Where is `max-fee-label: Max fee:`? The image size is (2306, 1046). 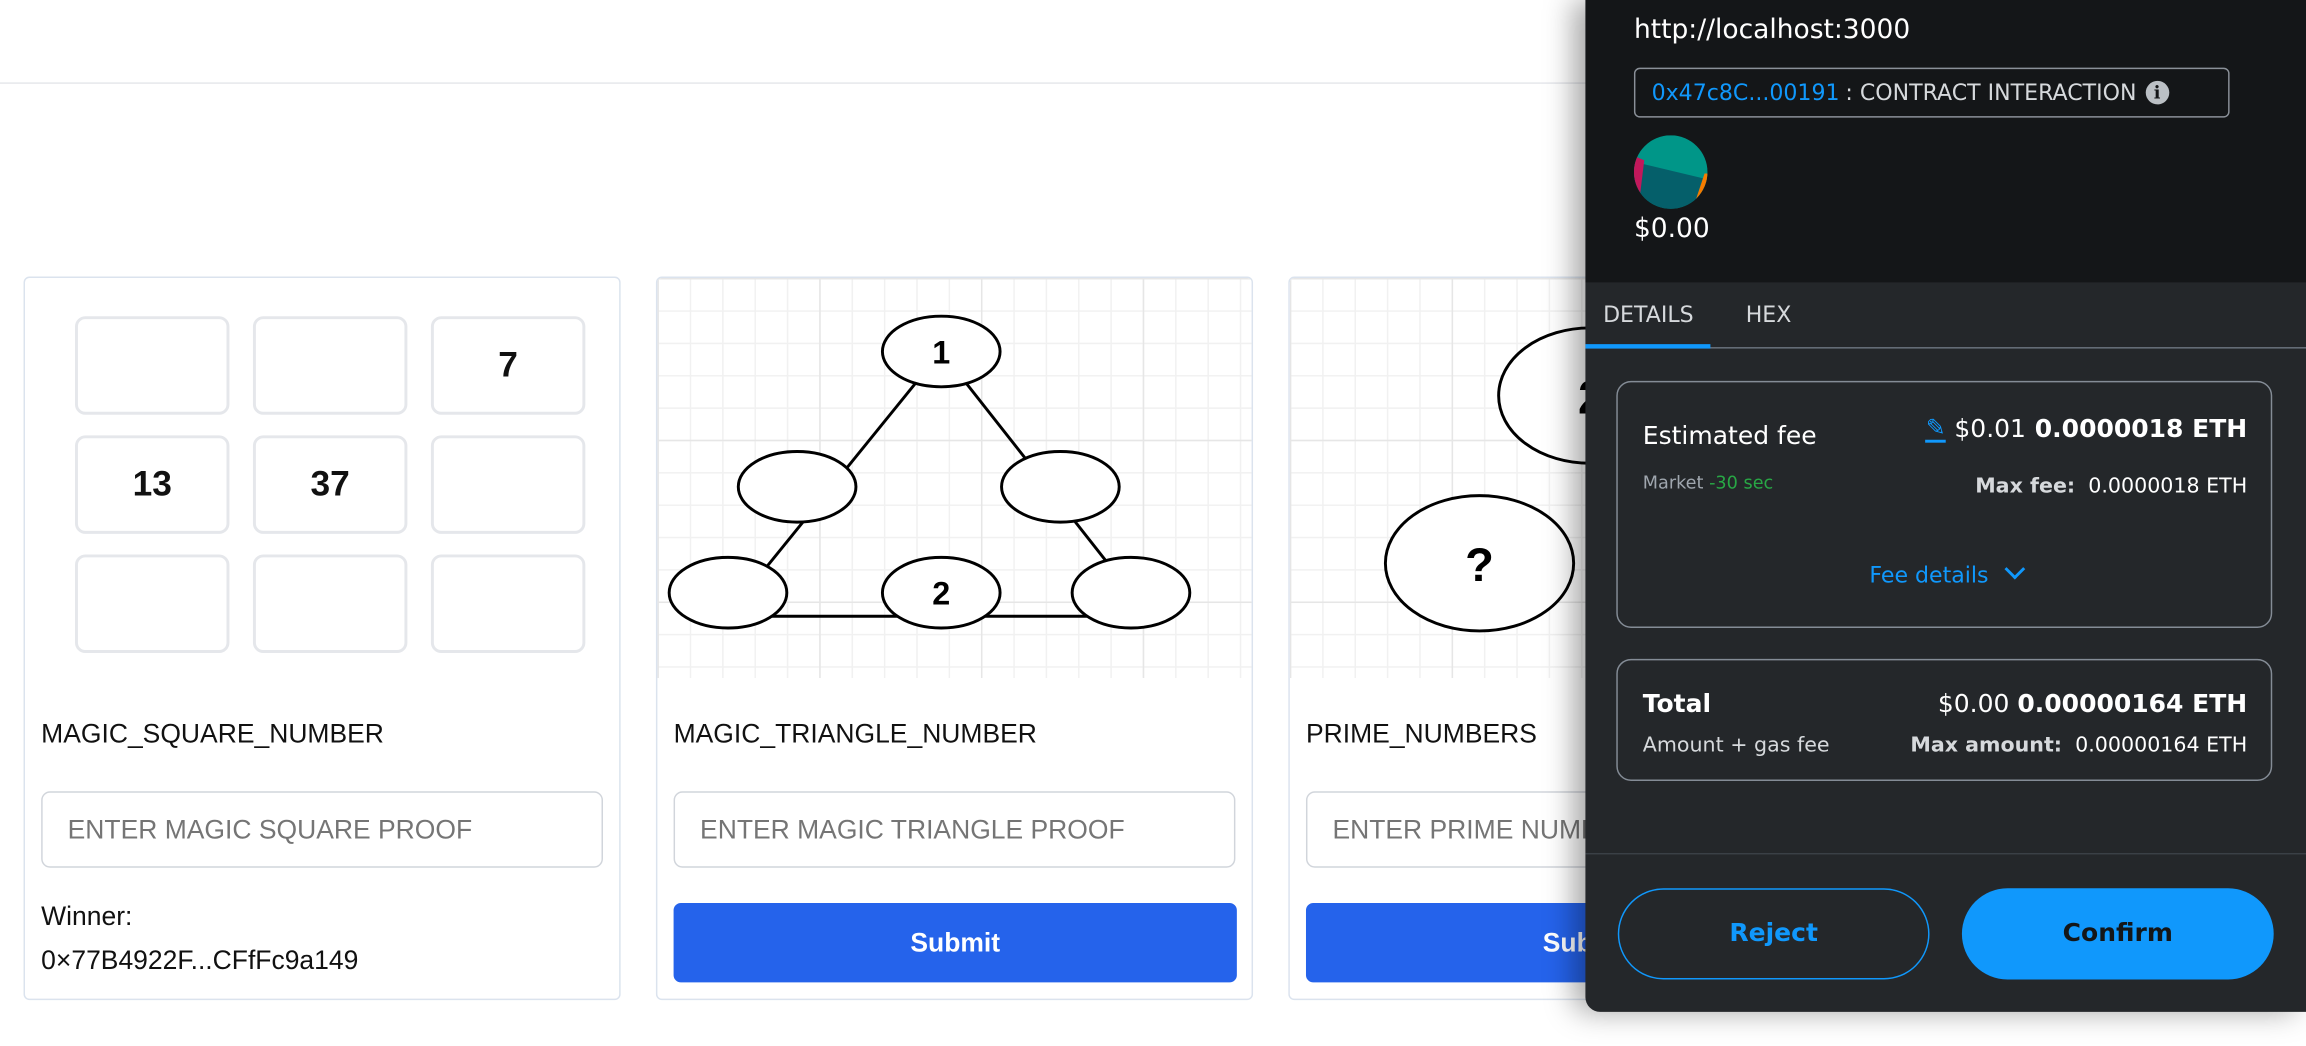
max-fee-label: Max fee: is located at coordinates (2025, 487).